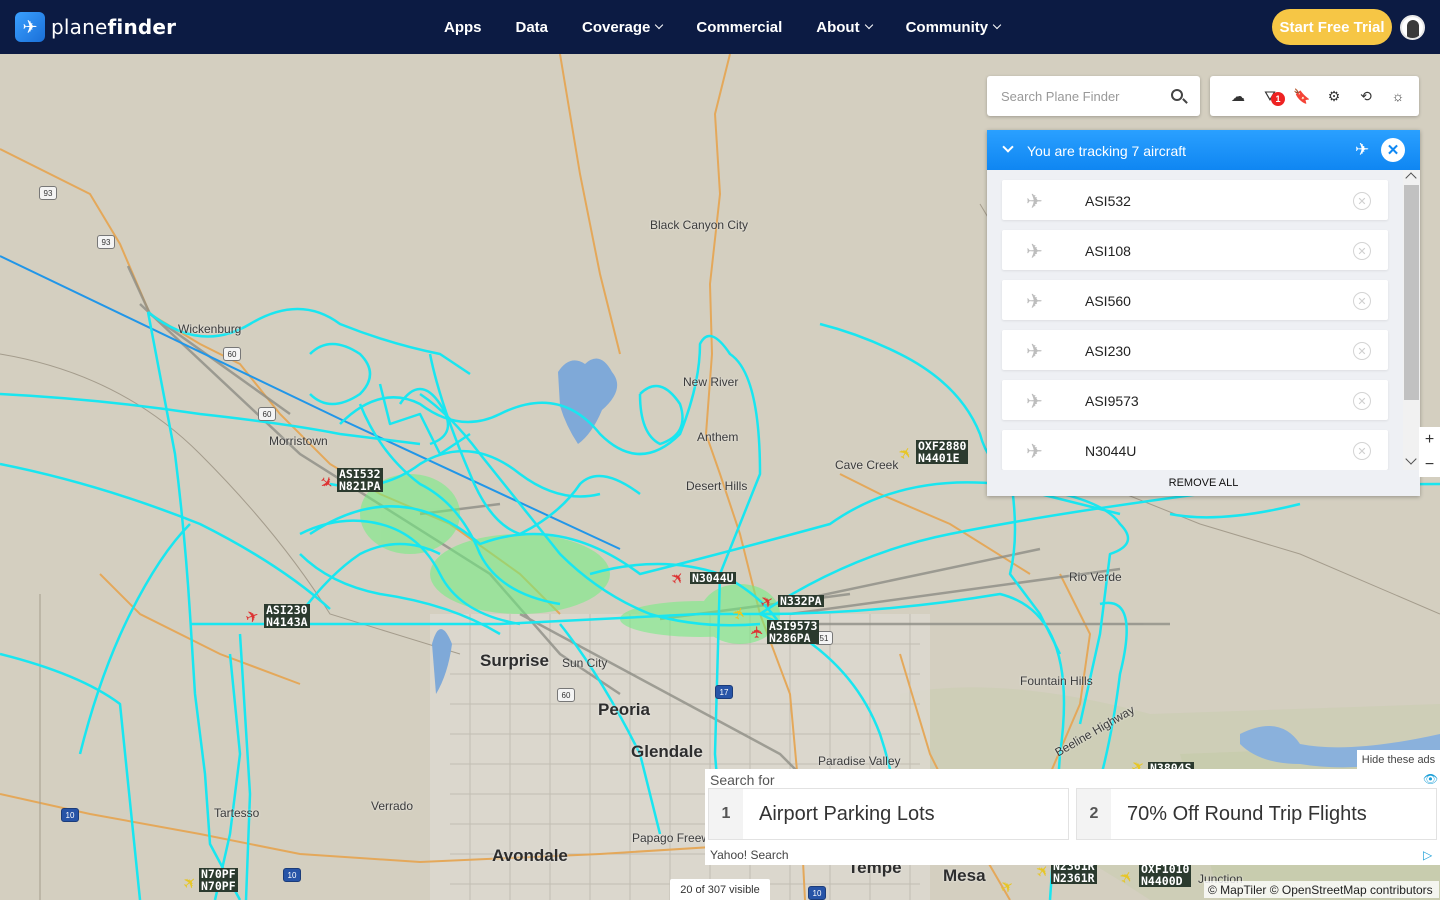 The image size is (1440, 900). Describe the element at coordinates (298, 441) in the screenshot. I see `place-label: Morristown` at that location.